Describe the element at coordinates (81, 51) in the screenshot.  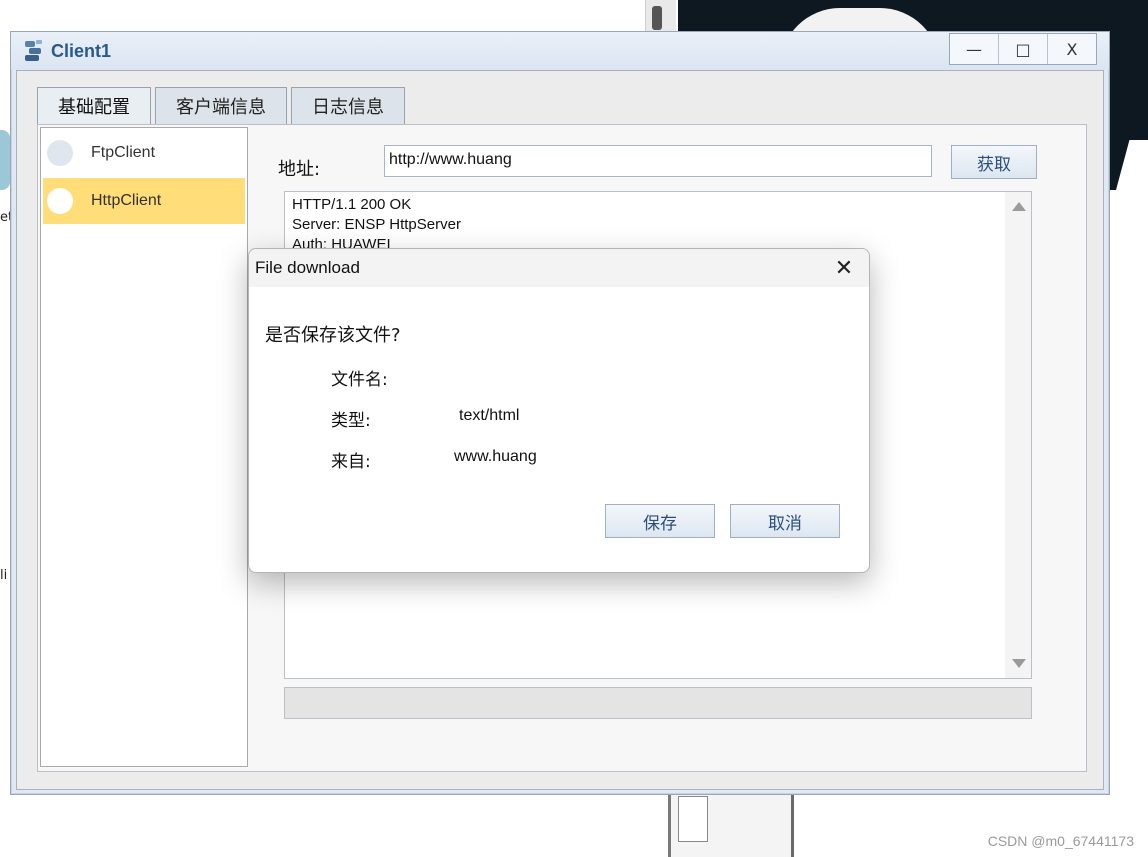
I see `window-title: Client1` at that location.